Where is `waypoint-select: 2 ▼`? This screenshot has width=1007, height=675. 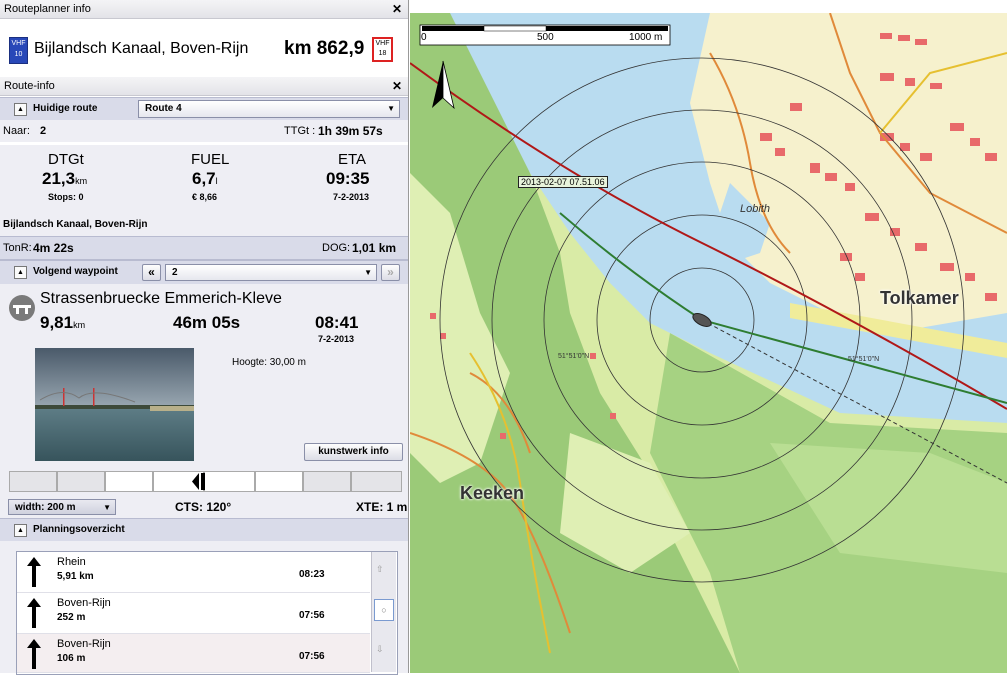 waypoint-select: 2 ▼ is located at coordinates (271, 272).